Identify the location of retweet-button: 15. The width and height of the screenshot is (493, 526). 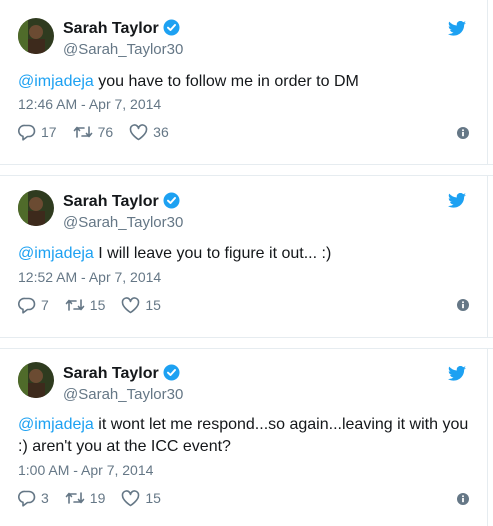
(85, 305).